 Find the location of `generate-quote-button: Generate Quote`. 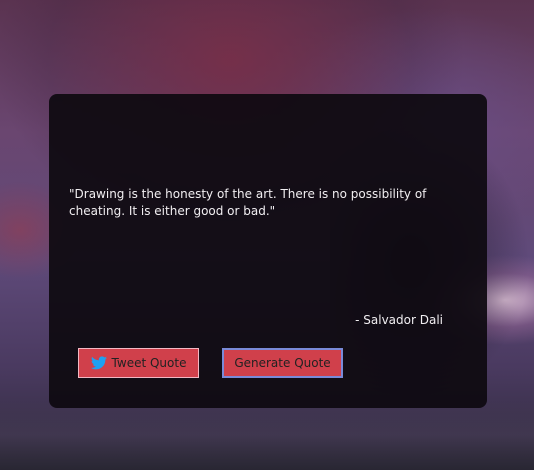

generate-quote-button: Generate Quote is located at coordinates (282, 363).